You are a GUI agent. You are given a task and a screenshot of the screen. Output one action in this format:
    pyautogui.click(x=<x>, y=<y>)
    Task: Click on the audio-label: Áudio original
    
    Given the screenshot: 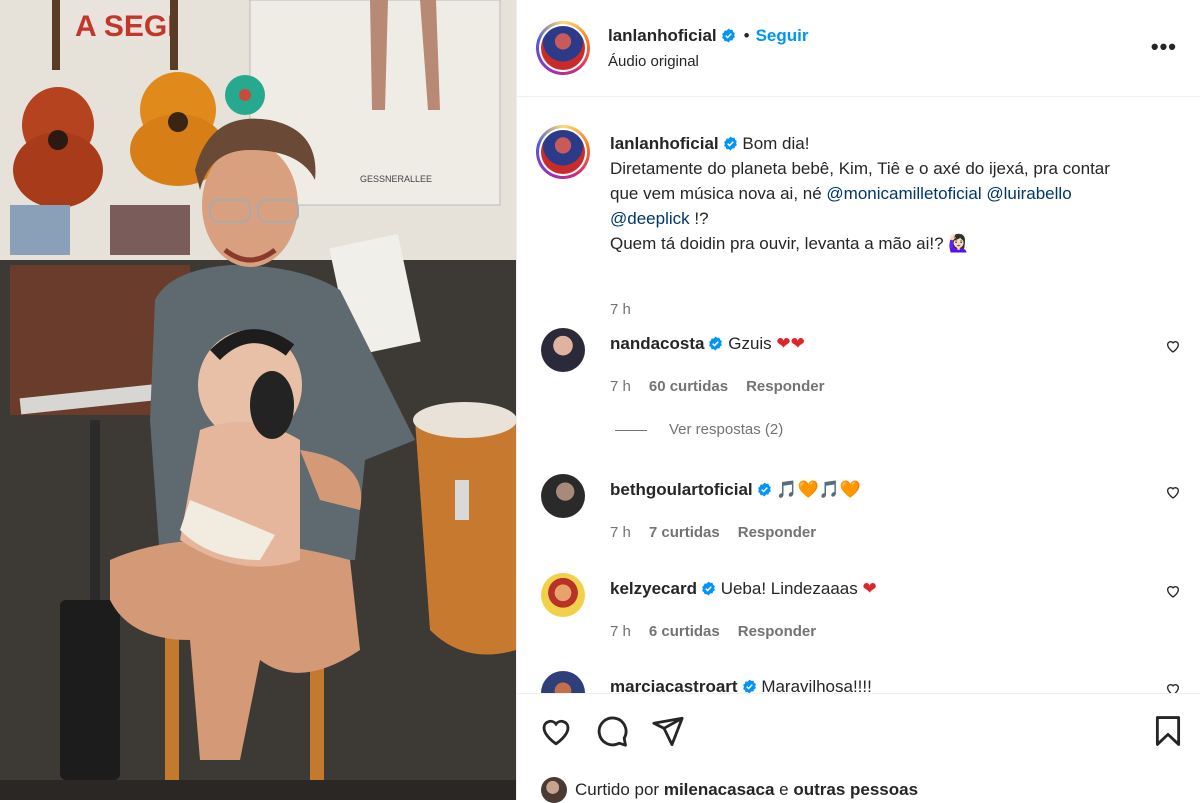 What is the action you would take?
    pyautogui.click(x=653, y=61)
    